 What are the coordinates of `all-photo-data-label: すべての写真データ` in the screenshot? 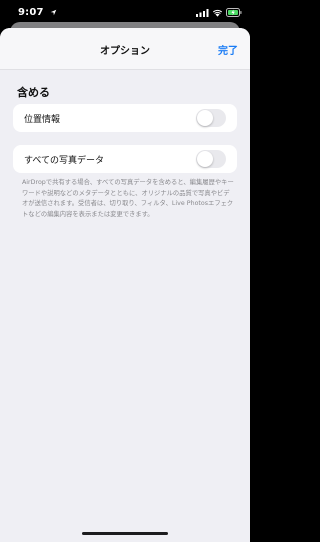 It's located at (64, 161).